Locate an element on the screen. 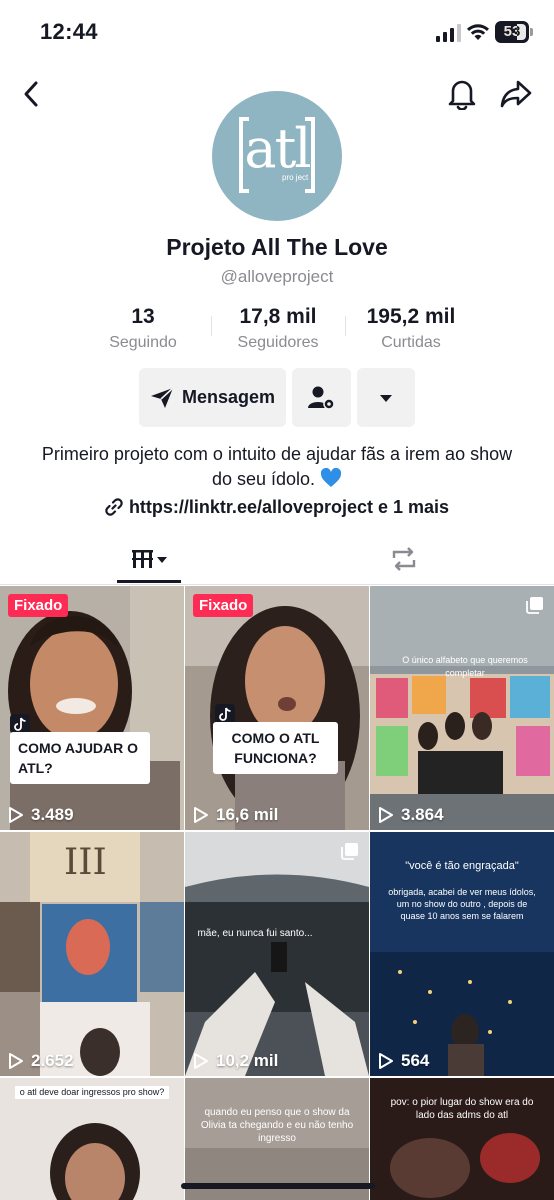 Image resolution: width=554 pixels, height=1200 pixels. following-label: Seguindo is located at coordinates (143, 342).